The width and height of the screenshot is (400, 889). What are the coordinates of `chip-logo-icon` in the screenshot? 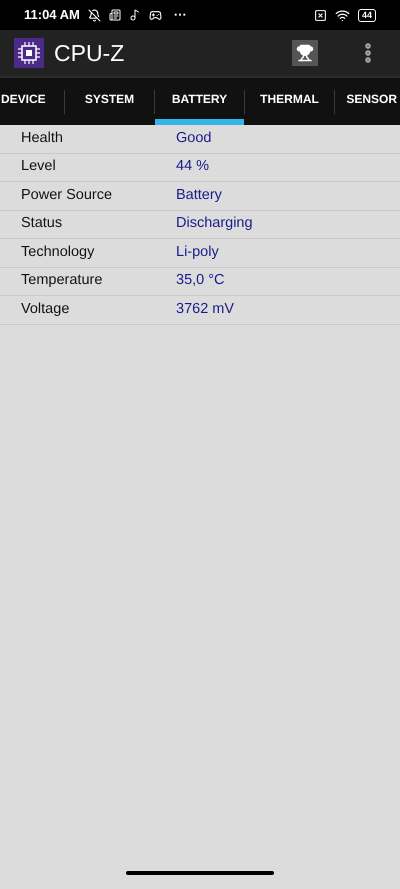 It's located at (29, 53).